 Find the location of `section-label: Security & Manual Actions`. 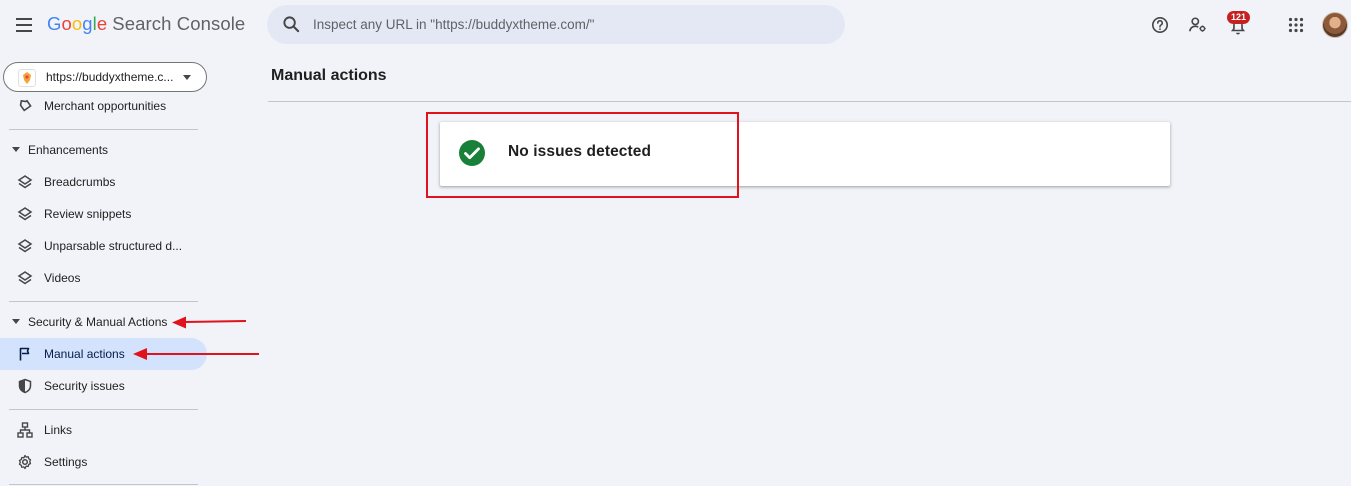

section-label: Security & Manual Actions is located at coordinates (98, 322).